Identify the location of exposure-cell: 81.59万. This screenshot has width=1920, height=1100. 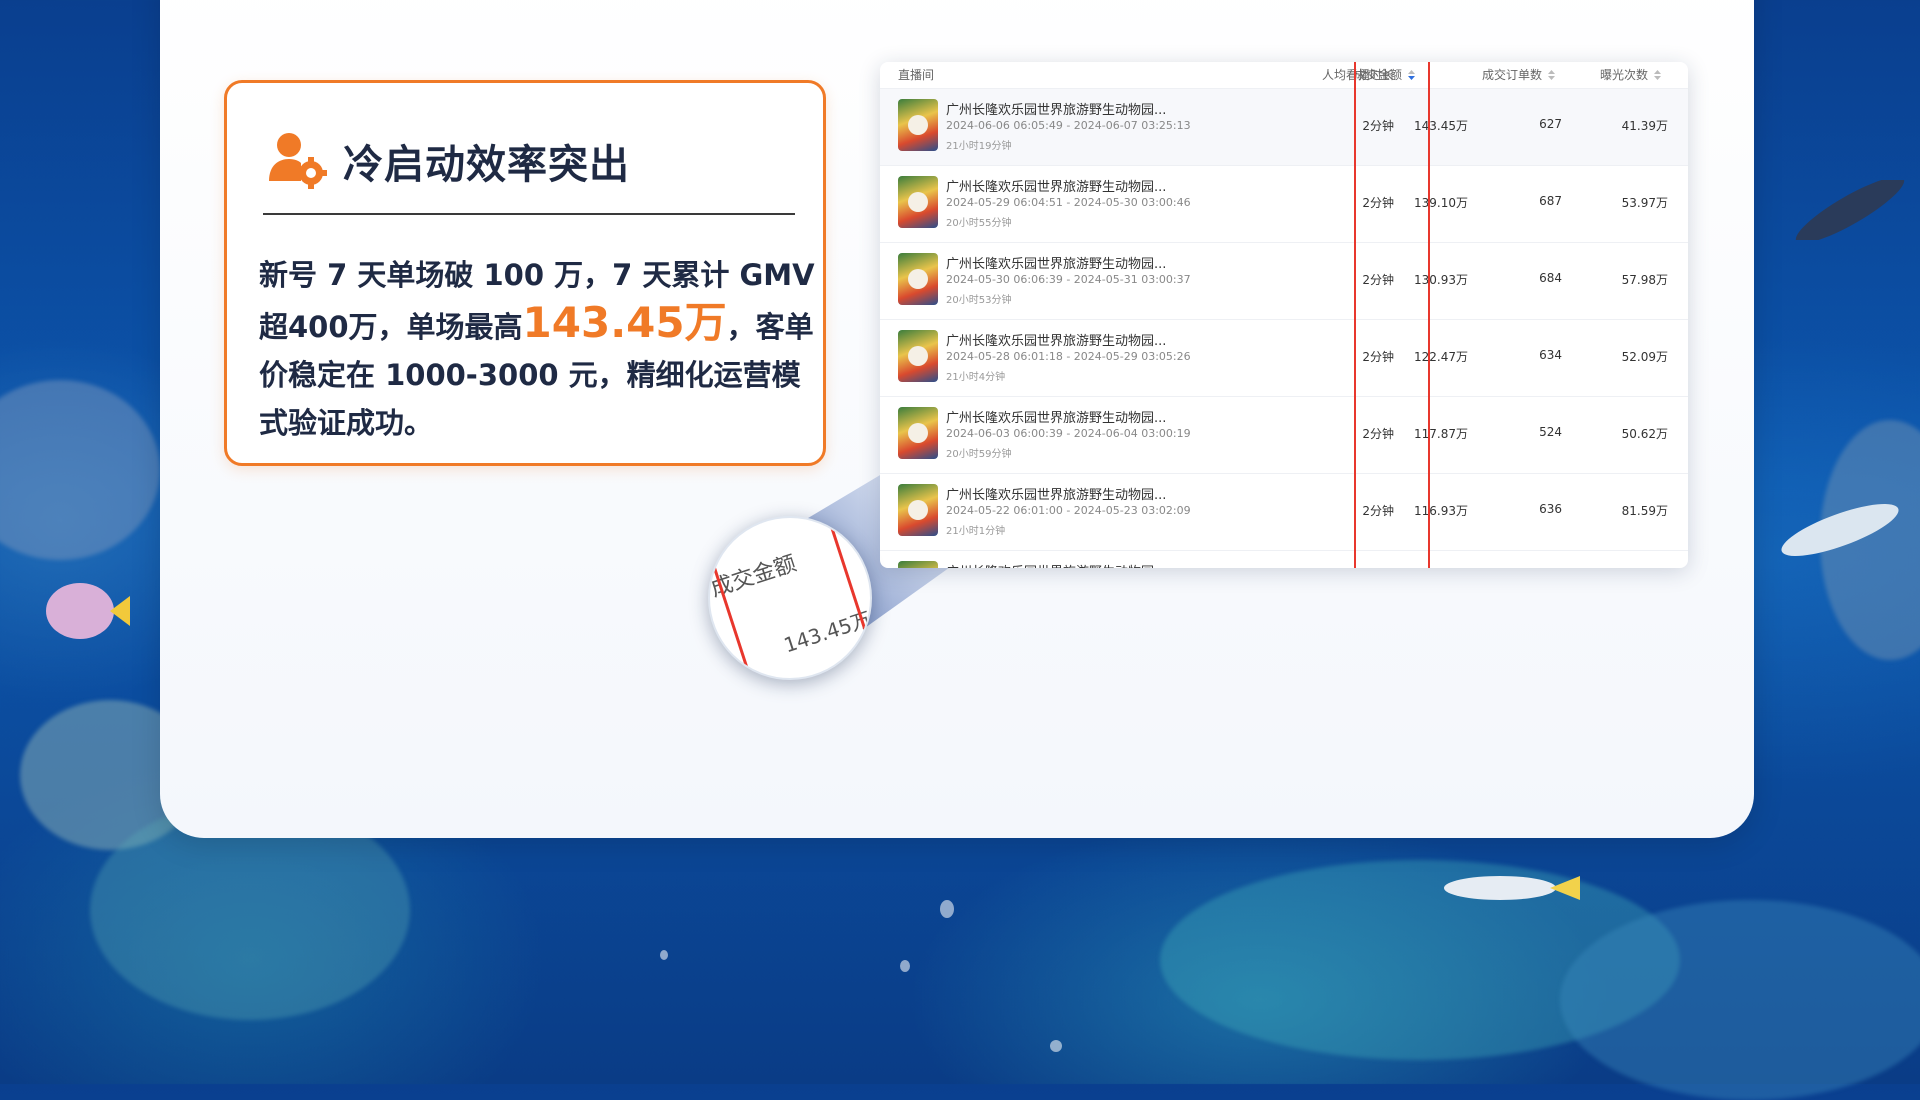
(1644, 511).